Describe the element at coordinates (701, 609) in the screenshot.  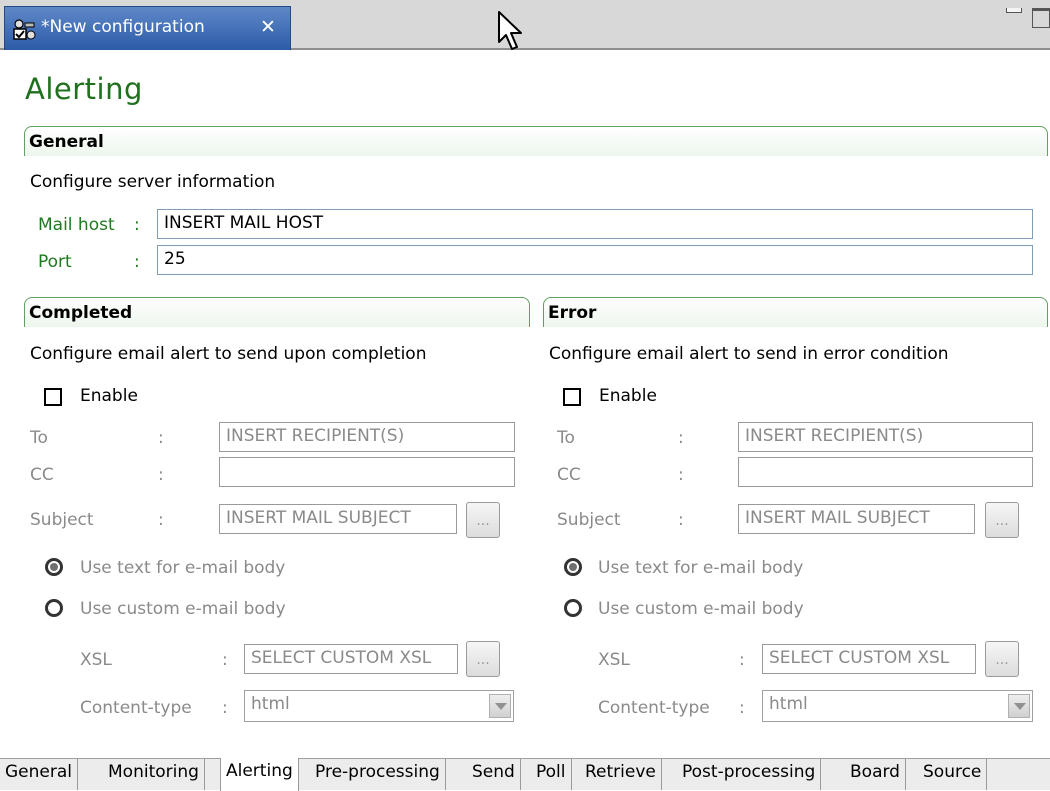
I see `error-use-custom-label: Use custom e-mail body` at that location.